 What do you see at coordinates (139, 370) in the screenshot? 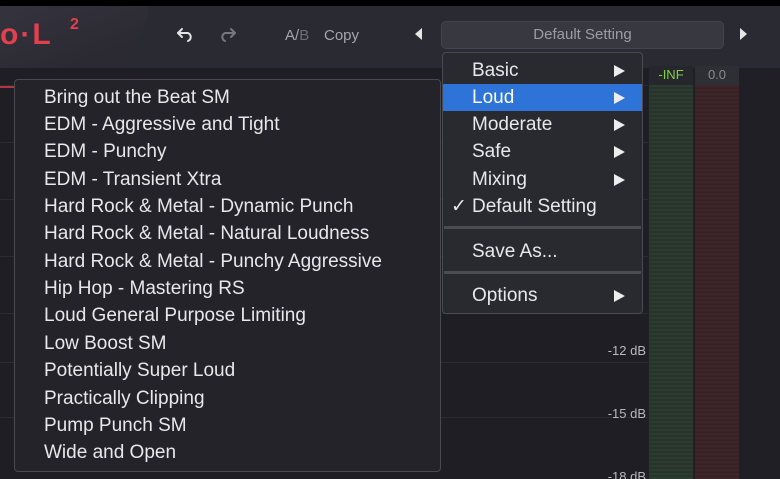
I see `submenu-item: Potentially Super Loud` at bounding box center [139, 370].